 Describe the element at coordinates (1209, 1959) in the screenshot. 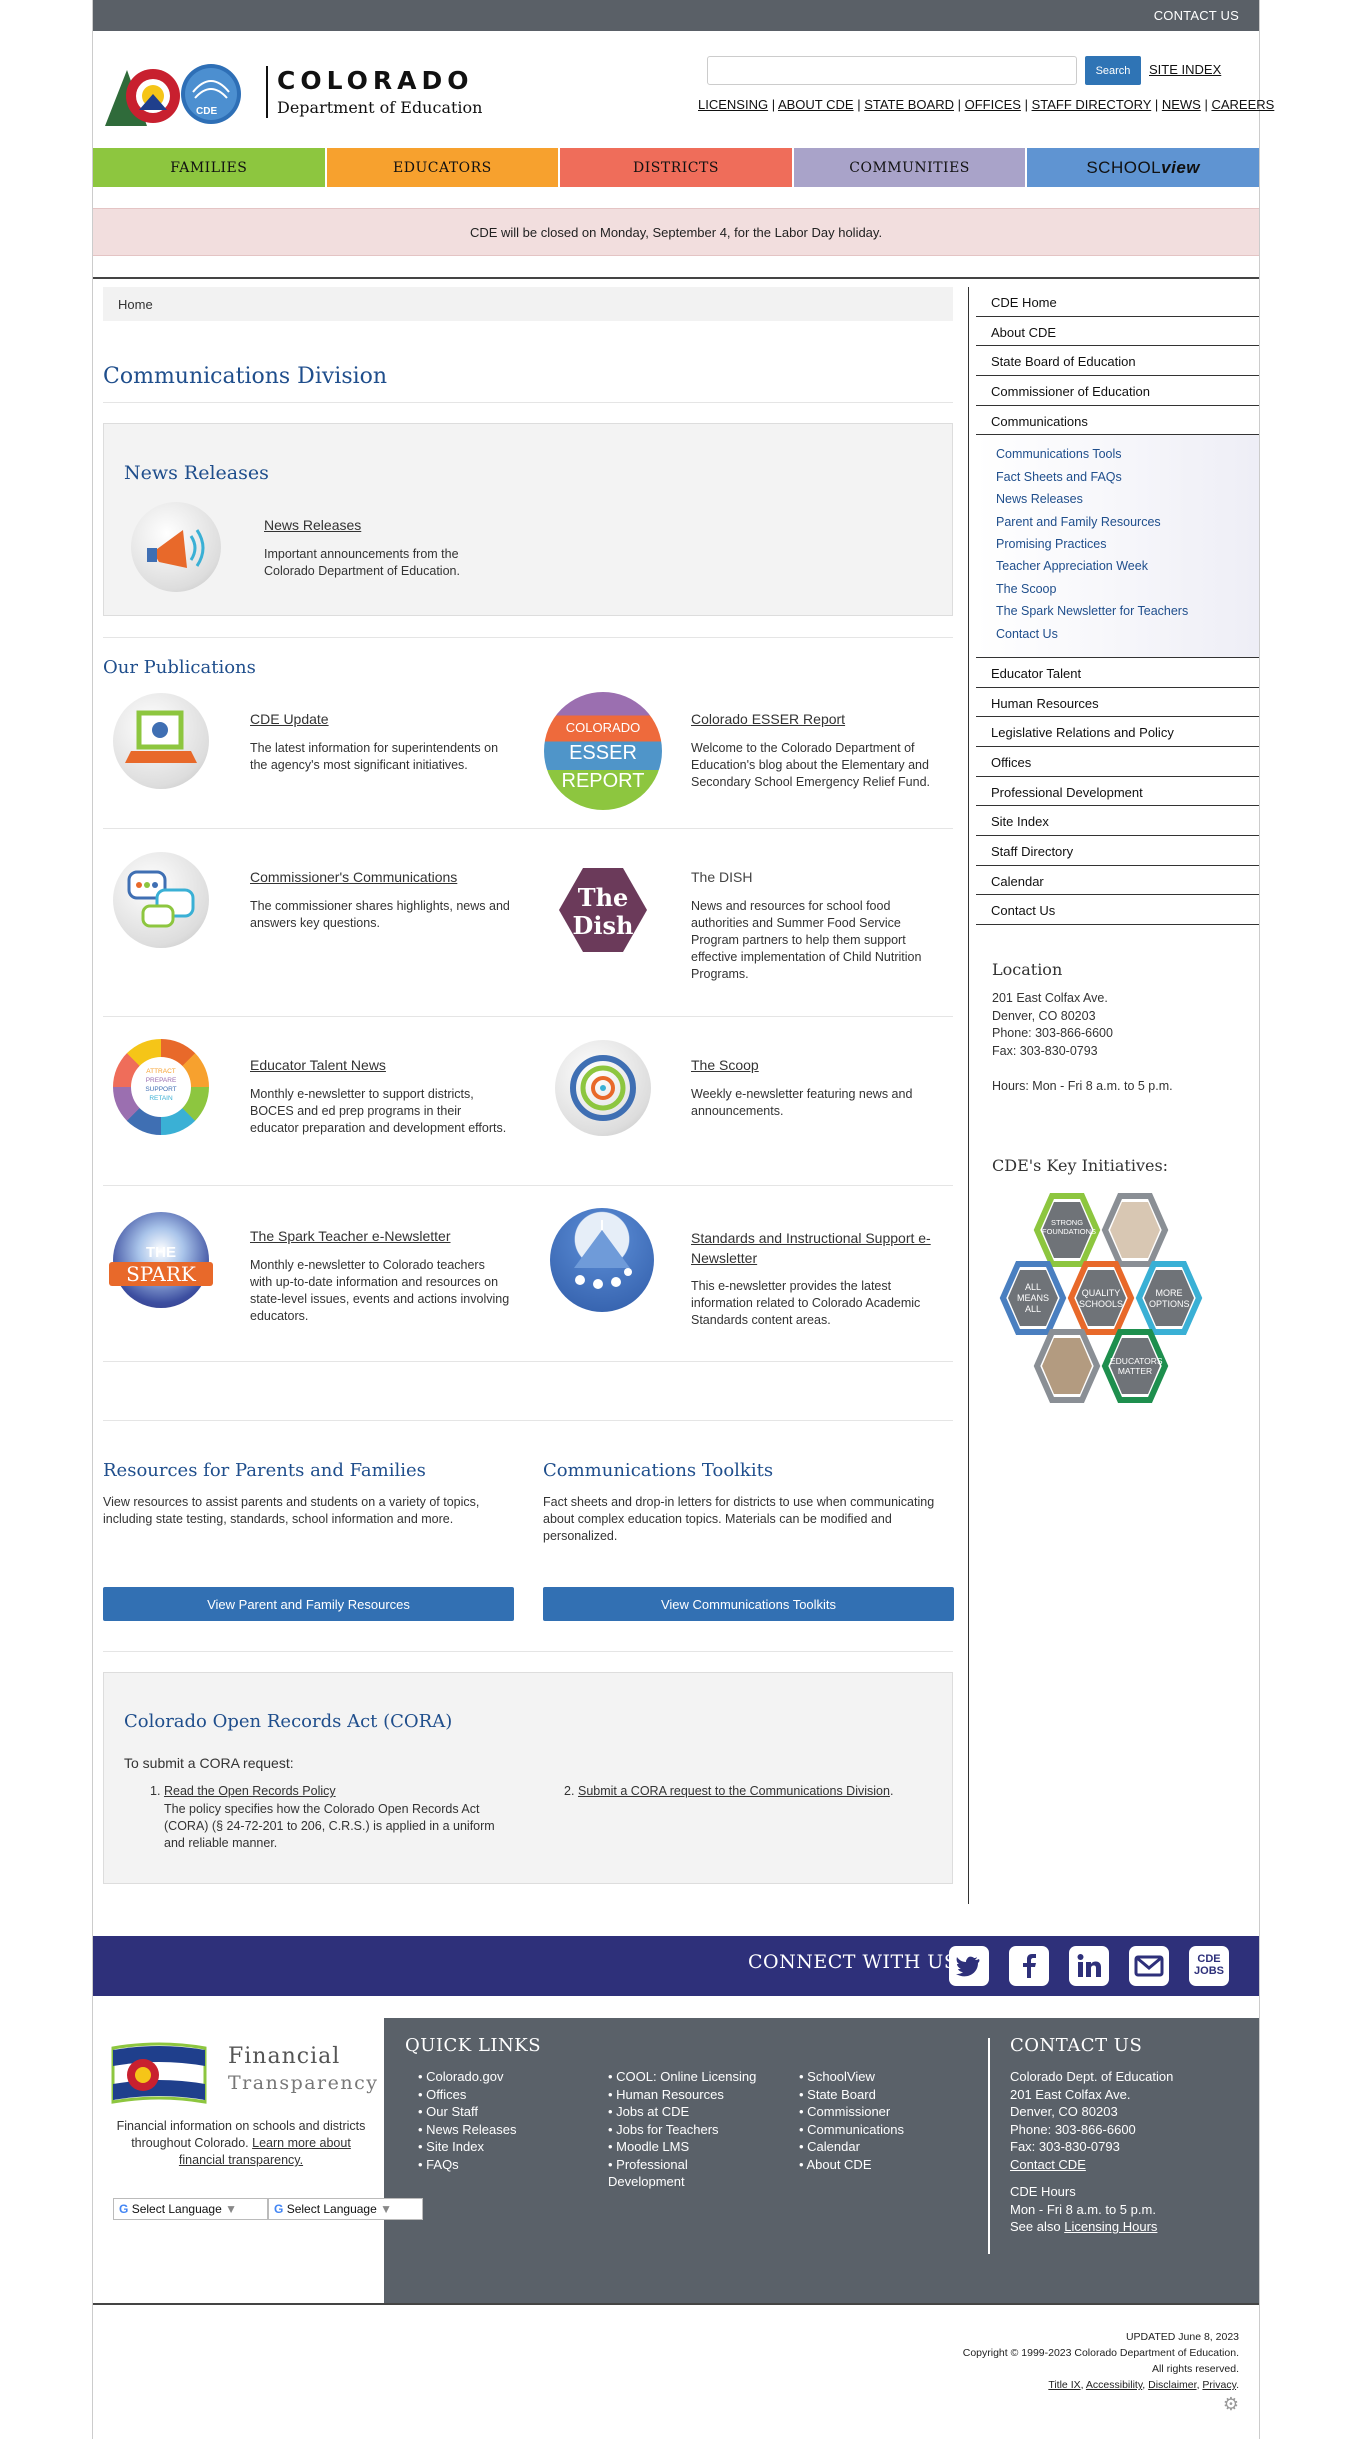

I see `cde-jobs-label-a: CDE` at that location.